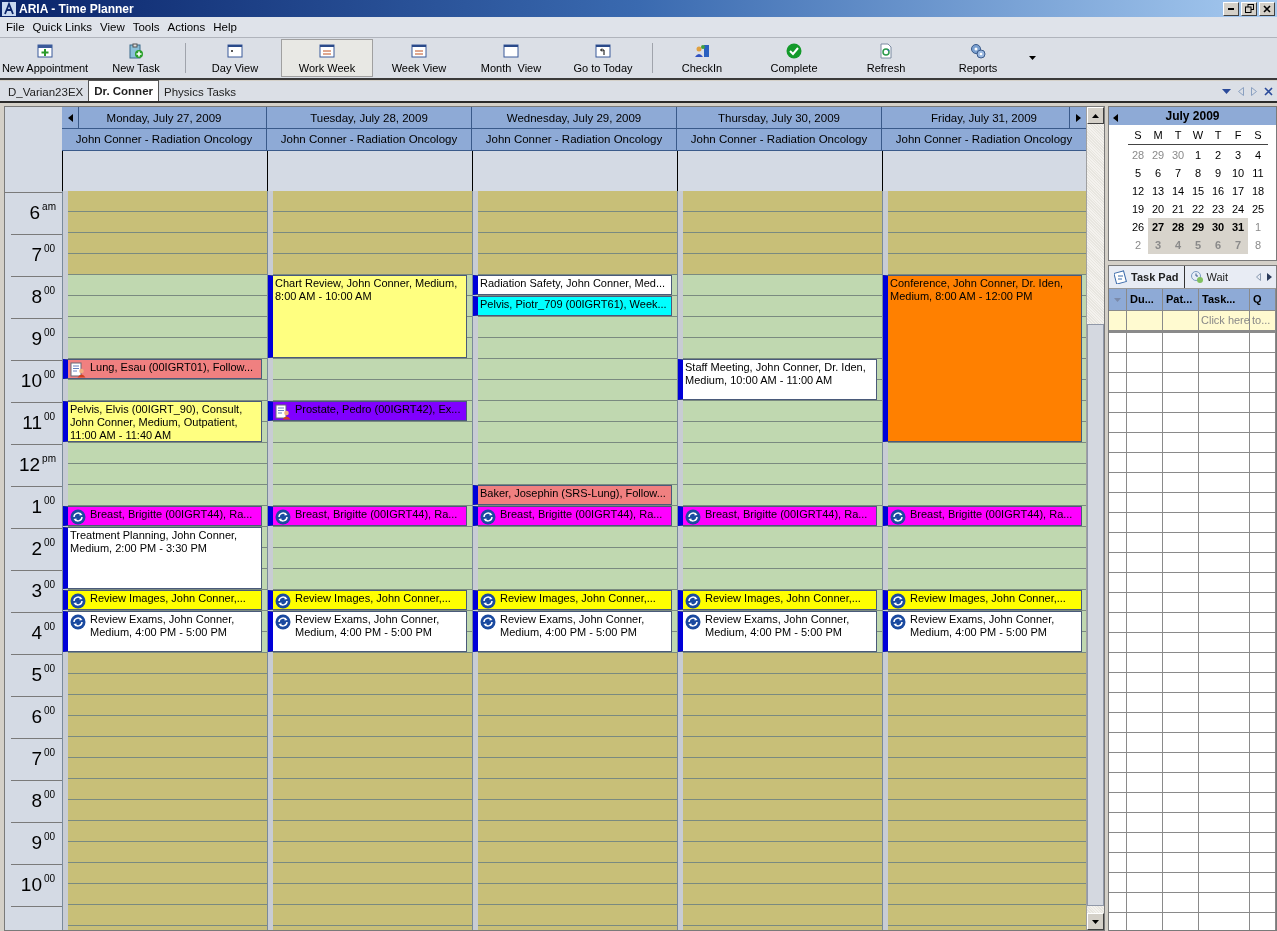 Image resolution: width=1277 pixels, height=931 pixels. What do you see at coordinates (1238, 191) in the screenshot?
I see `calendar-day: 17` at bounding box center [1238, 191].